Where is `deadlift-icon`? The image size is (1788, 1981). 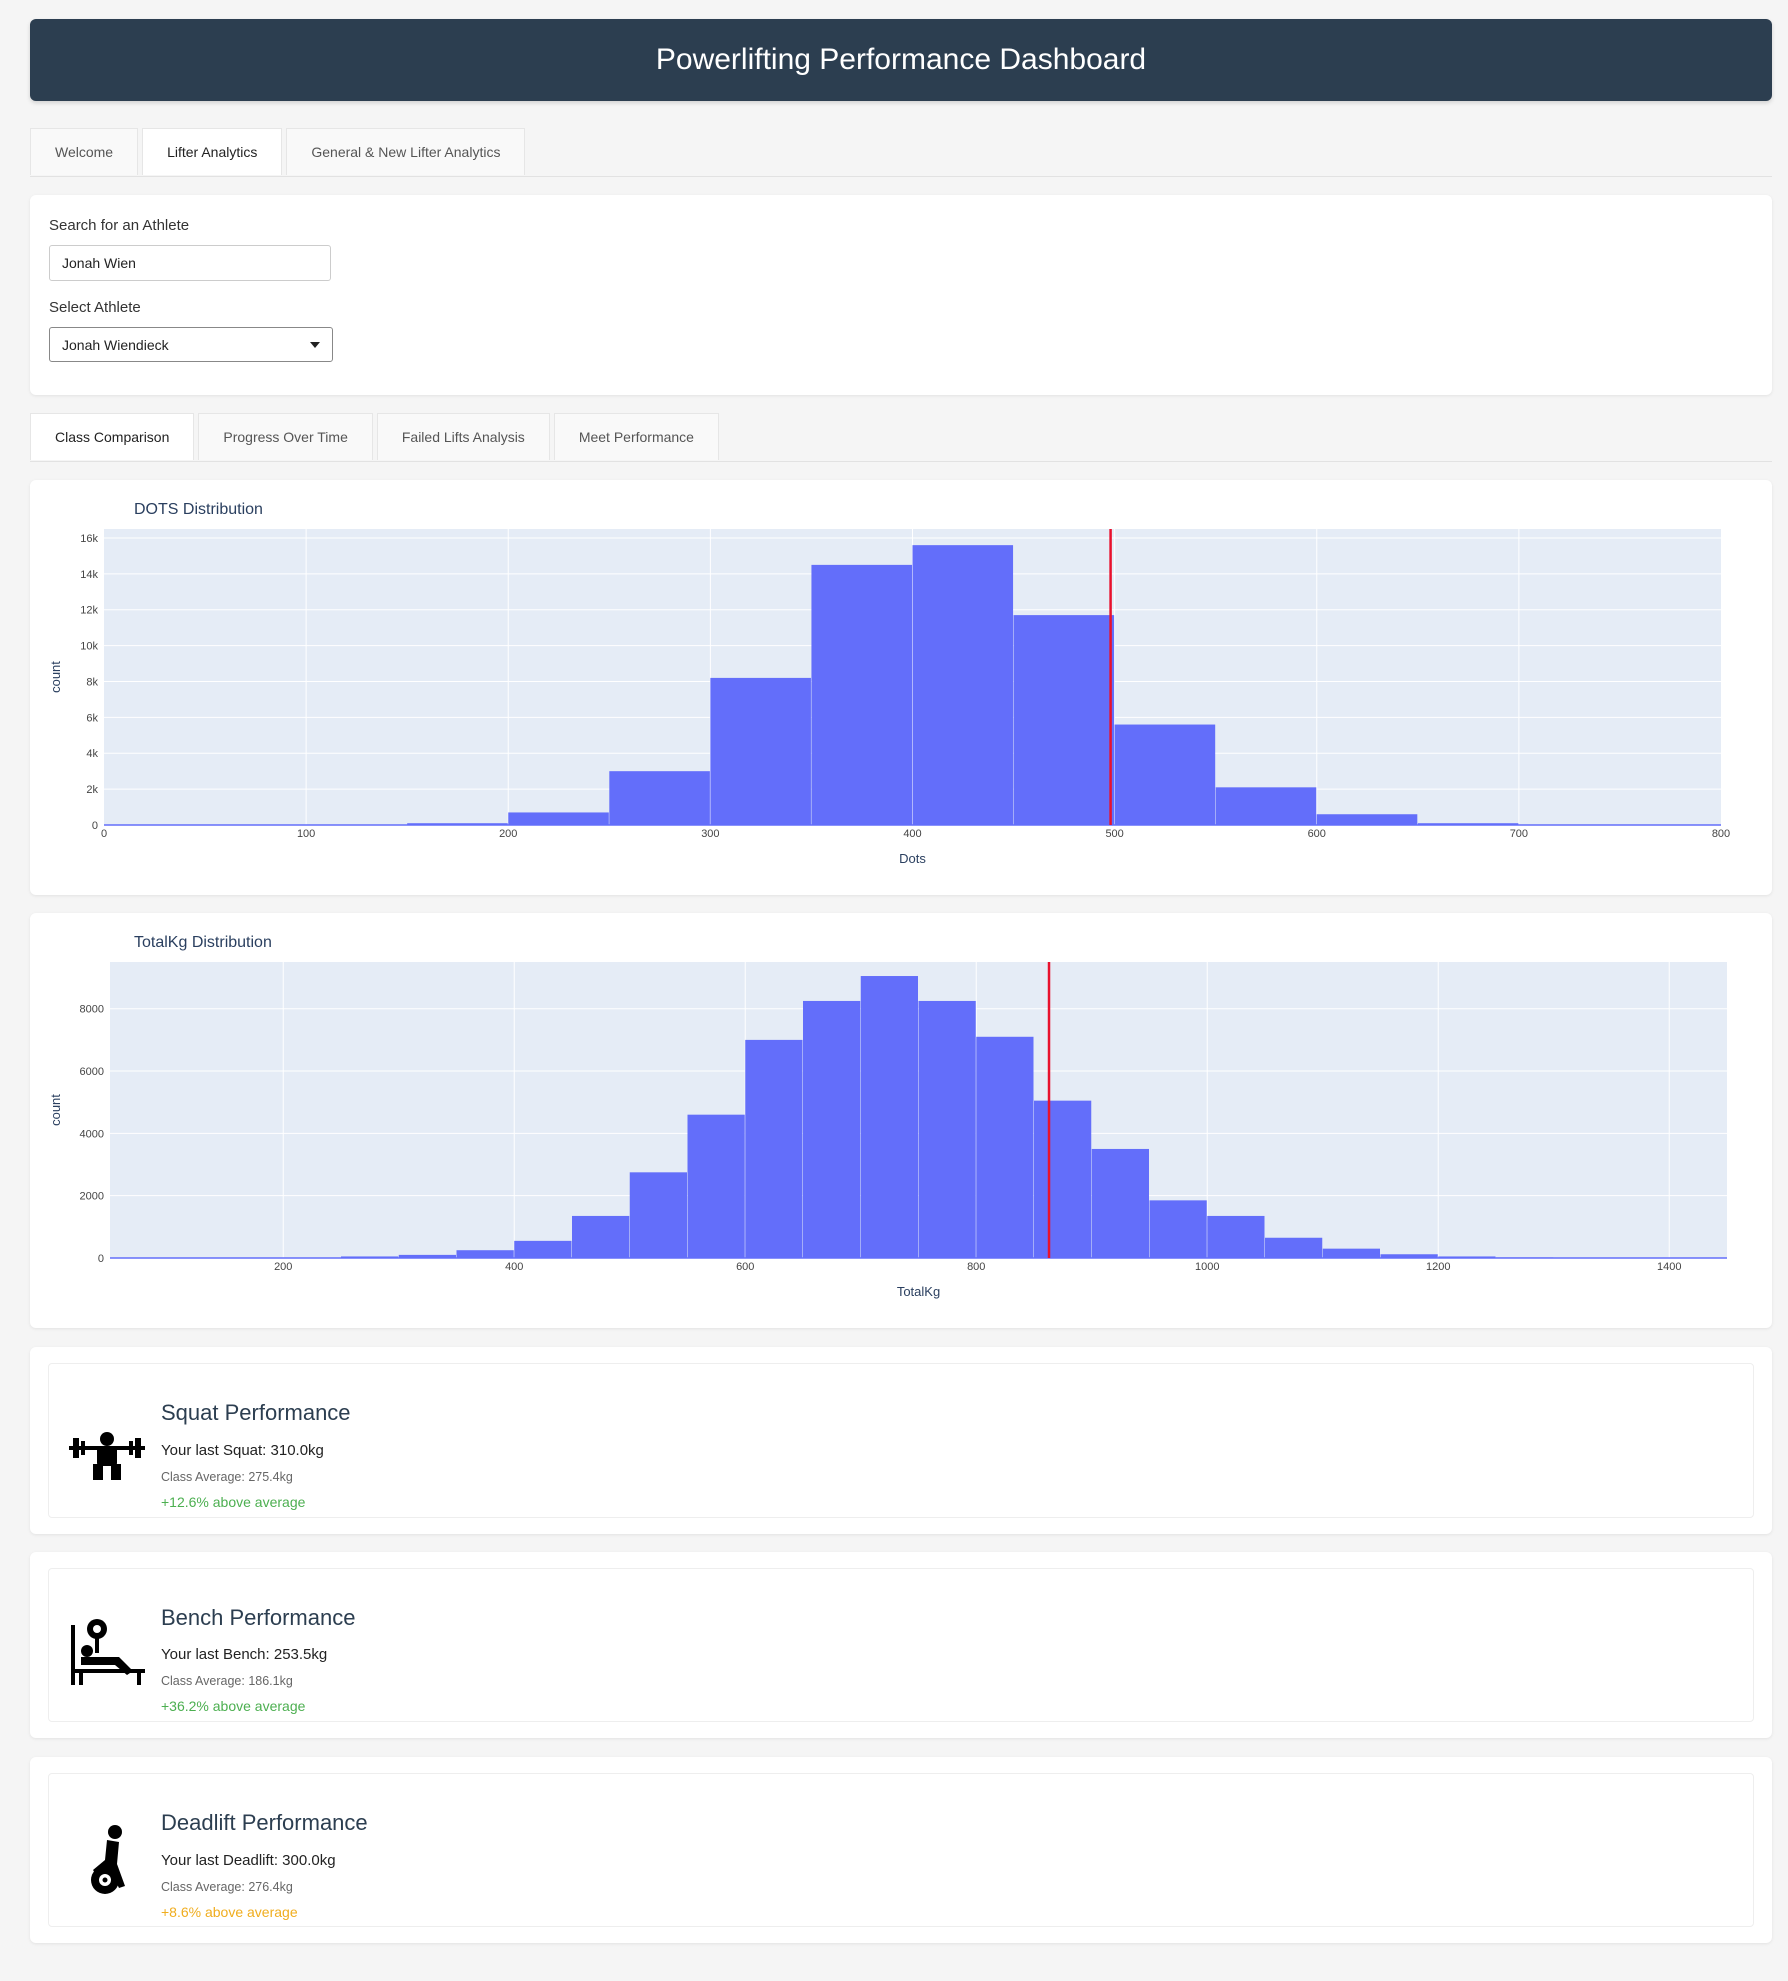
deadlift-icon is located at coordinates (108, 1859).